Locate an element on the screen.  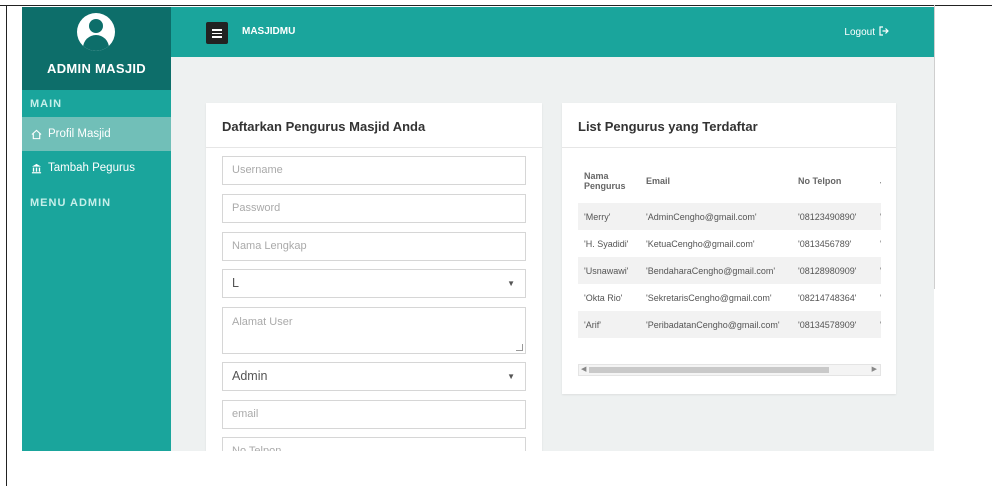
brand-header: ADMIN MASJID is located at coordinates (96, 48).